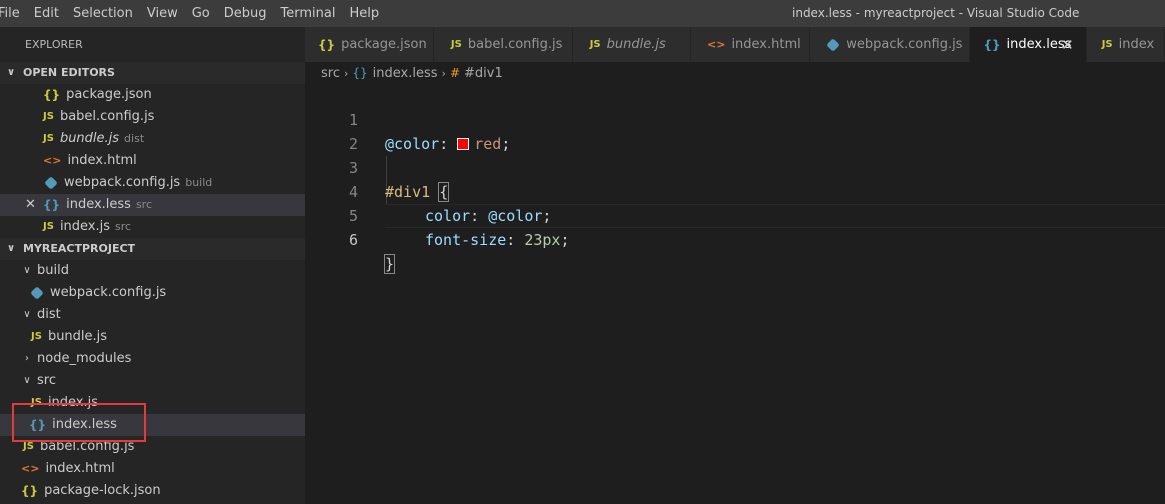 The height and width of the screenshot is (504, 1165). What do you see at coordinates (69, 72) in the screenshot?
I see `open-editors-label: OPEN EDITORS` at bounding box center [69, 72].